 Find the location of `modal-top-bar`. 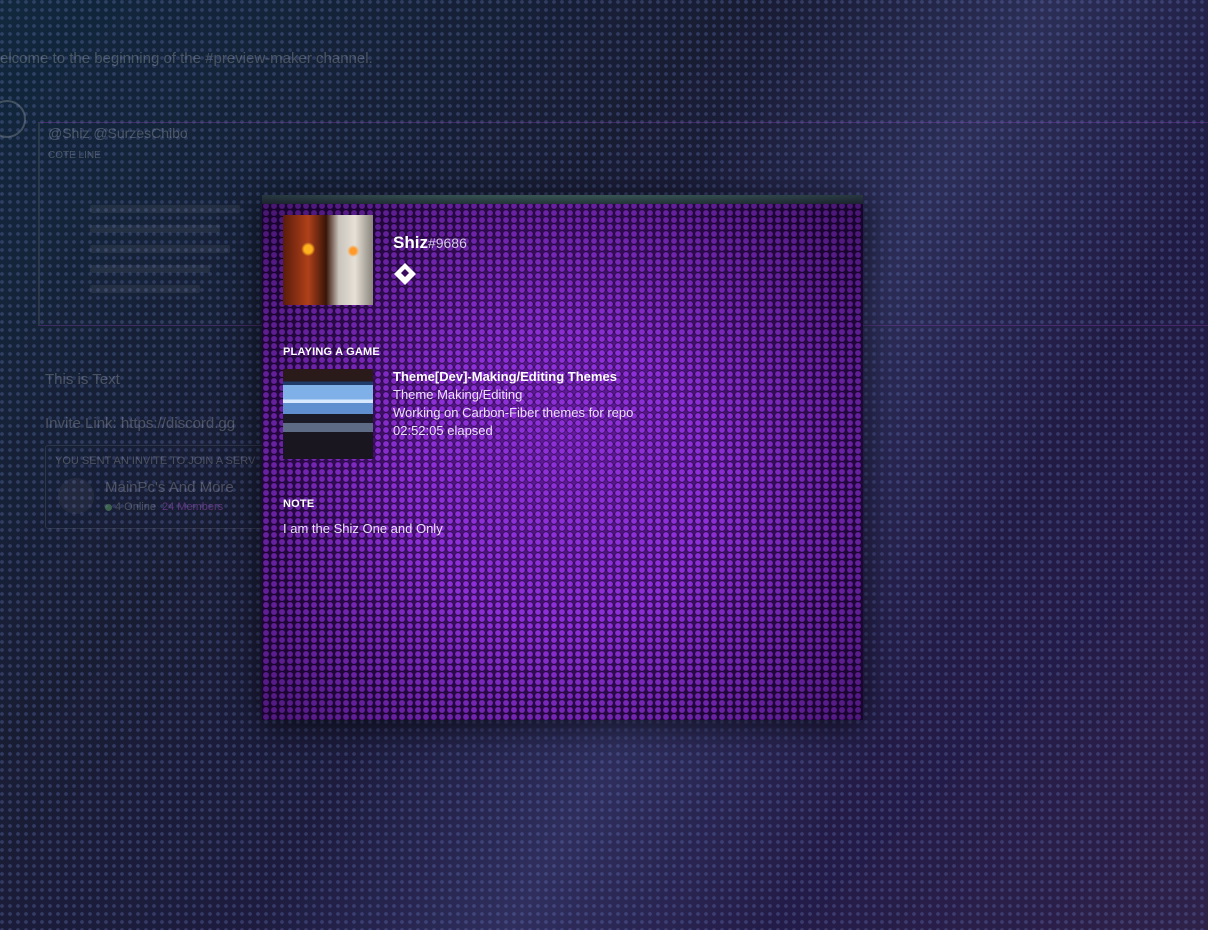

modal-top-bar is located at coordinates (562, 199).